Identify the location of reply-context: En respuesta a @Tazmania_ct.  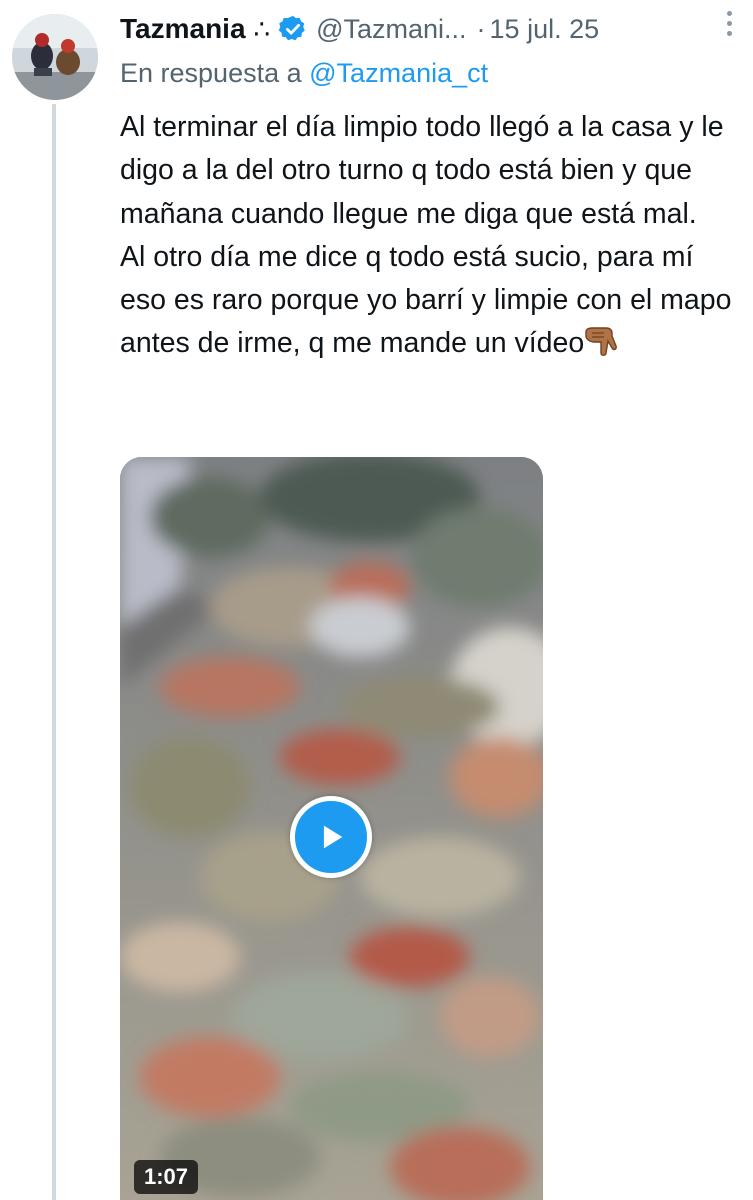
(304, 73).